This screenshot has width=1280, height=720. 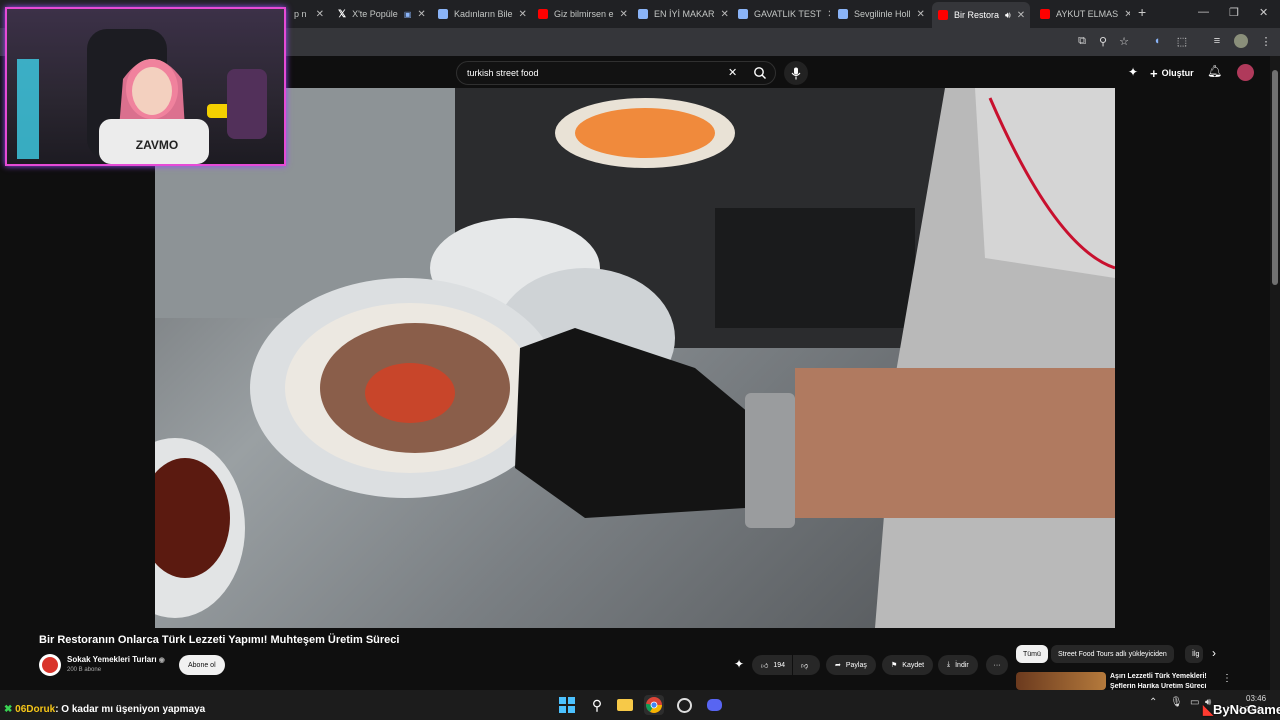 I want to click on zoom-icon: ⚲, so click(x=1103, y=41).